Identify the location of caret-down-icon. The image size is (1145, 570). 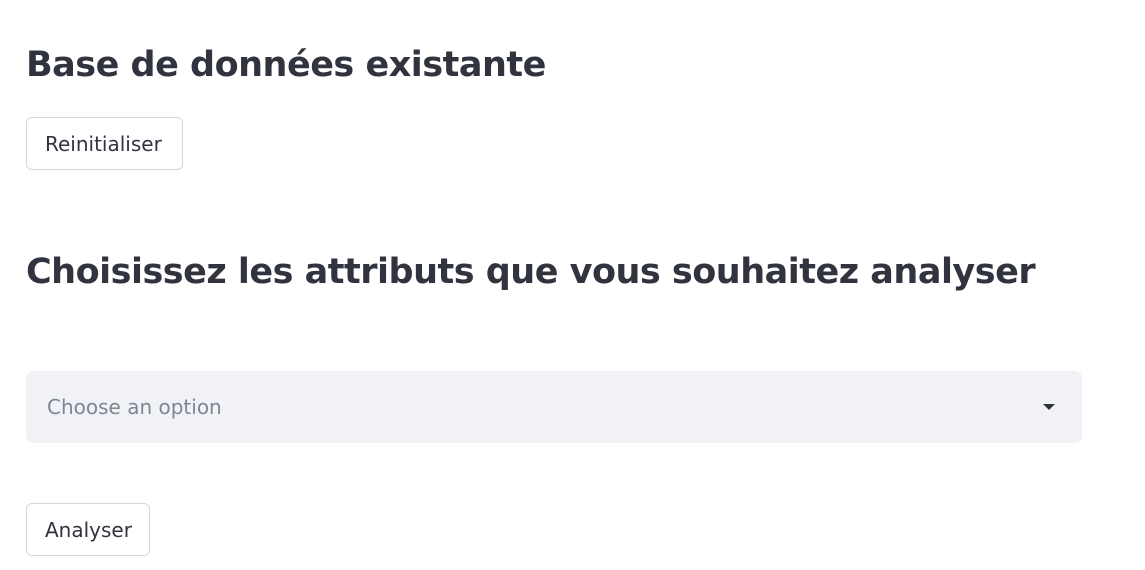
(1049, 407).